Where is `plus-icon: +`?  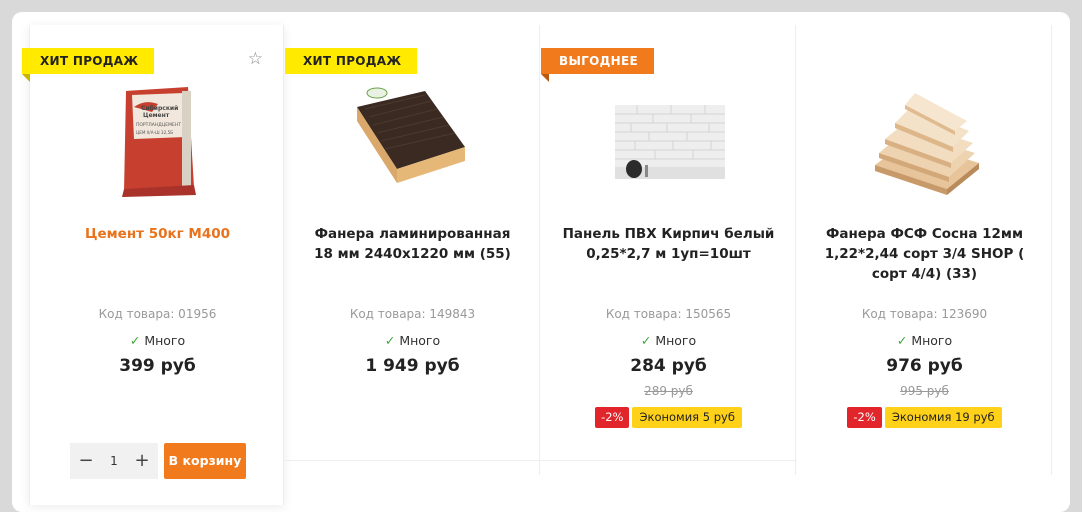
plus-icon: + is located at coordinates (142, 461).